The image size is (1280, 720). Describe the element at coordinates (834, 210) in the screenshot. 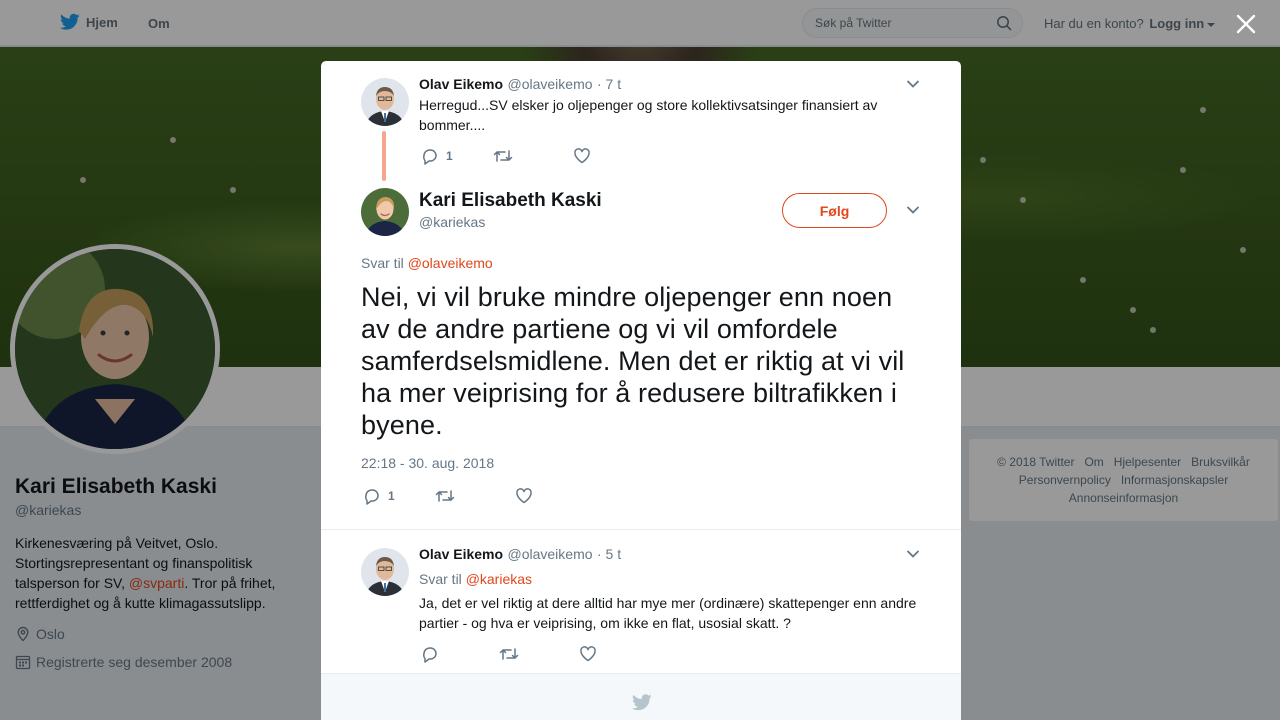

I see `follow-button: Følg` at that location.